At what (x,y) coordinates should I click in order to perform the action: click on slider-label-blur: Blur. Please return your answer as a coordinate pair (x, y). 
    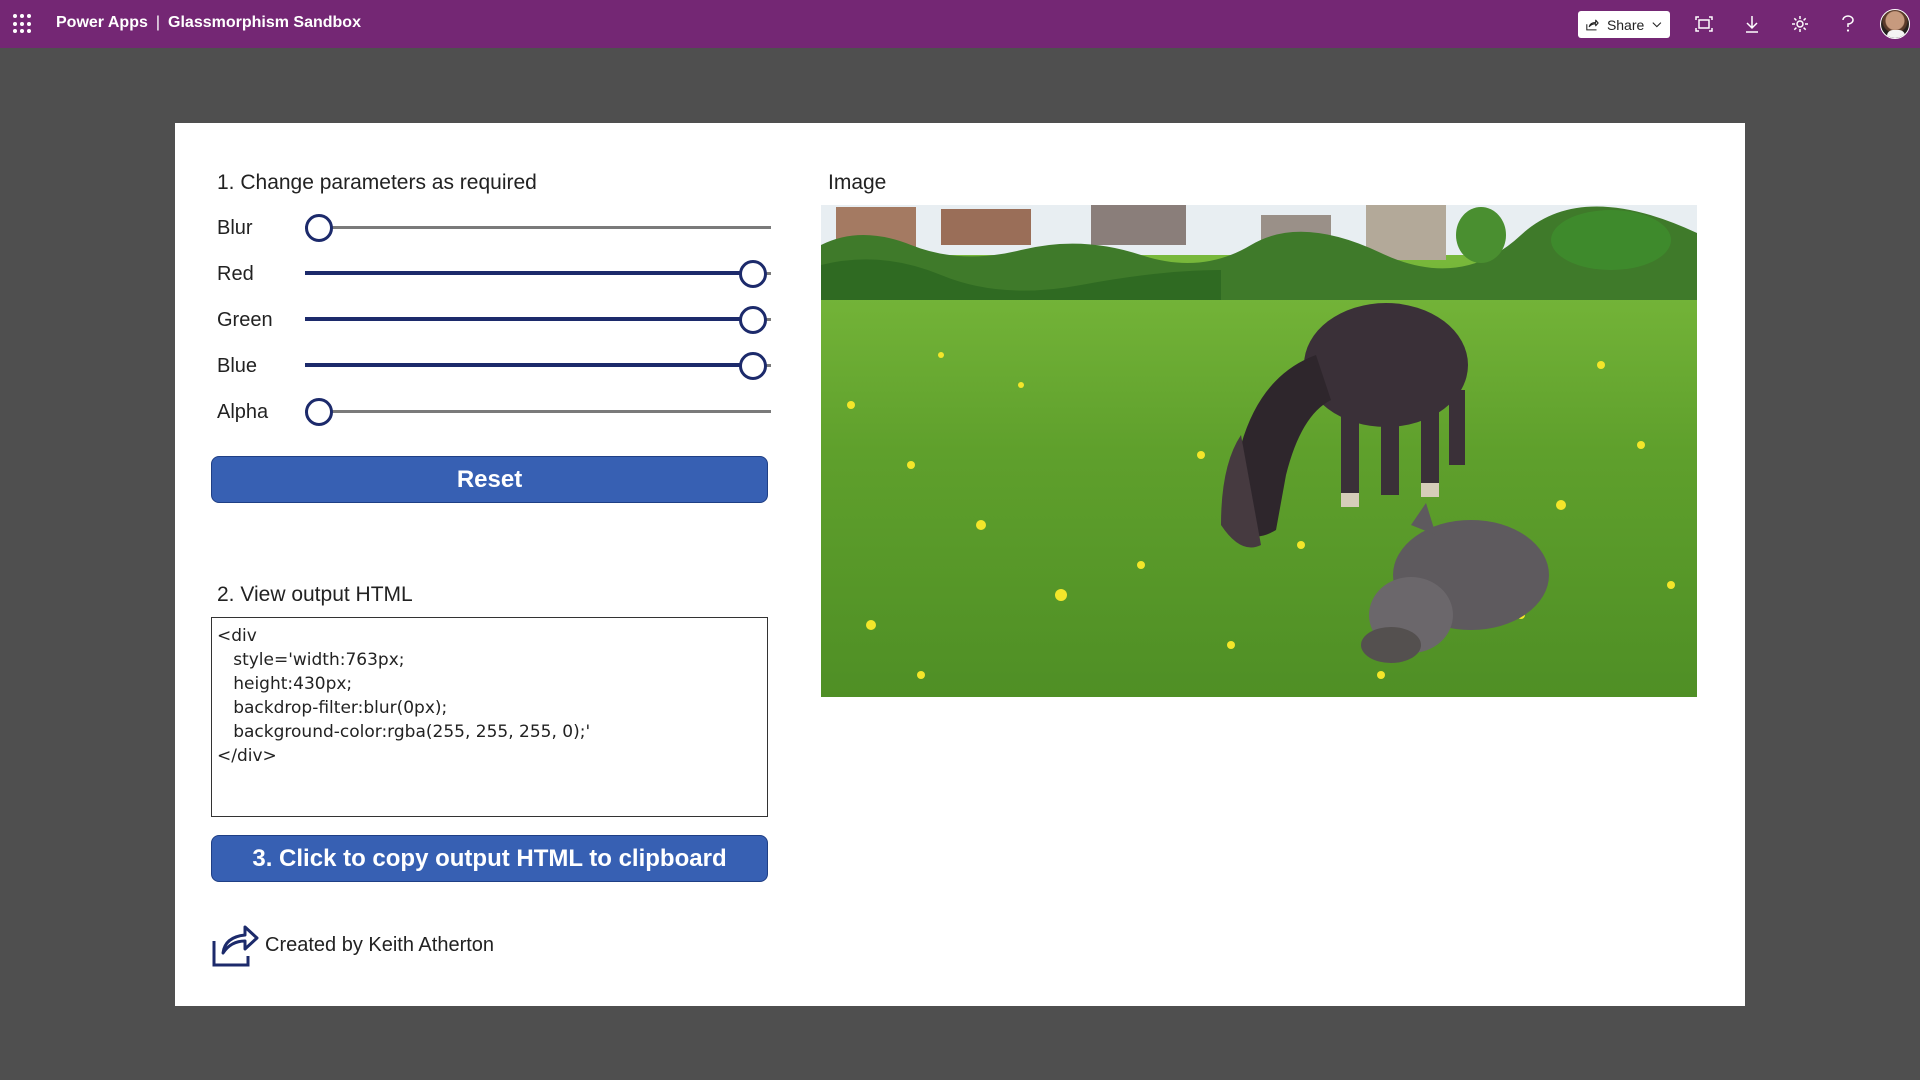
    Looking at the image, I should click on (235, 228).